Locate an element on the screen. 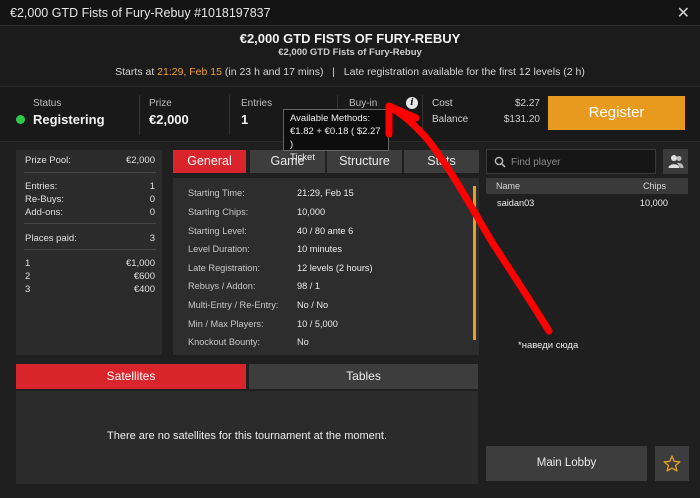 The height and width of the screenshot is (498, 700). status-cell: Status Registering is located at coordinates (70, 115).